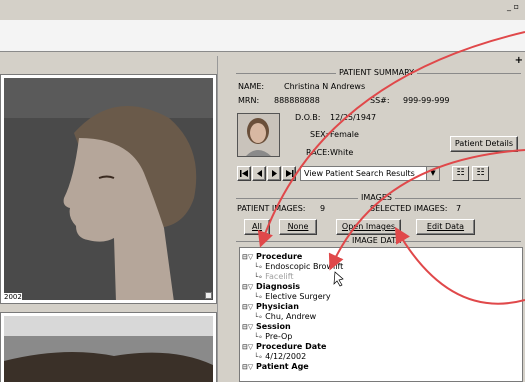 This screenshot has width=525, height=382. What do you see at coordinates (432, 173) in the screenshot?
I see `chevron-down-icon: ▼` at bounding box center [432, 173].